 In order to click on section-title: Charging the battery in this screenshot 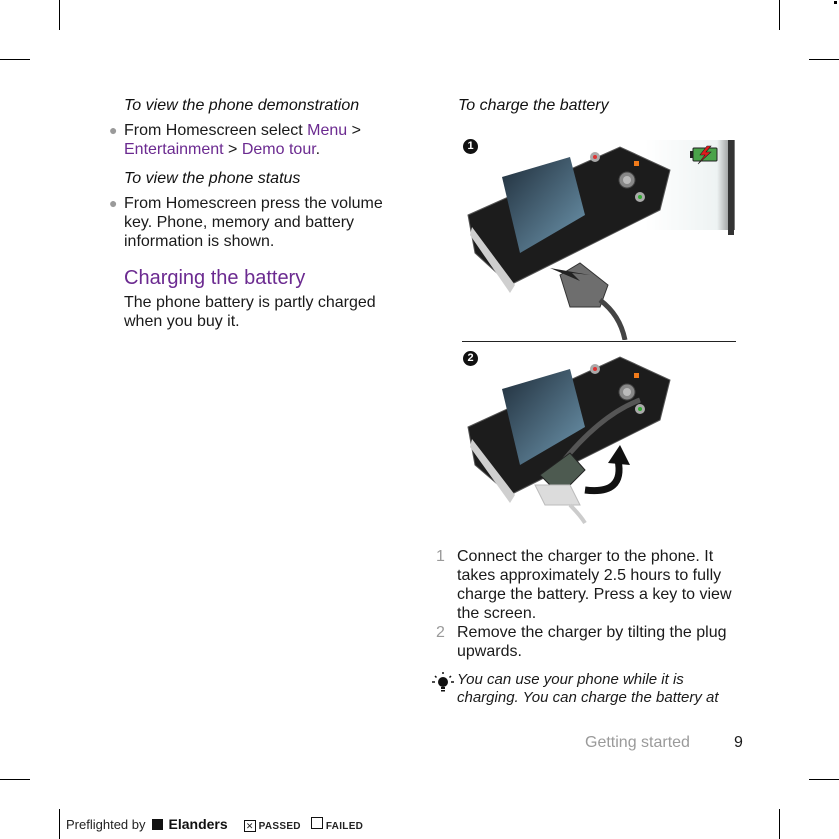, I will do `click(215, 278)`.